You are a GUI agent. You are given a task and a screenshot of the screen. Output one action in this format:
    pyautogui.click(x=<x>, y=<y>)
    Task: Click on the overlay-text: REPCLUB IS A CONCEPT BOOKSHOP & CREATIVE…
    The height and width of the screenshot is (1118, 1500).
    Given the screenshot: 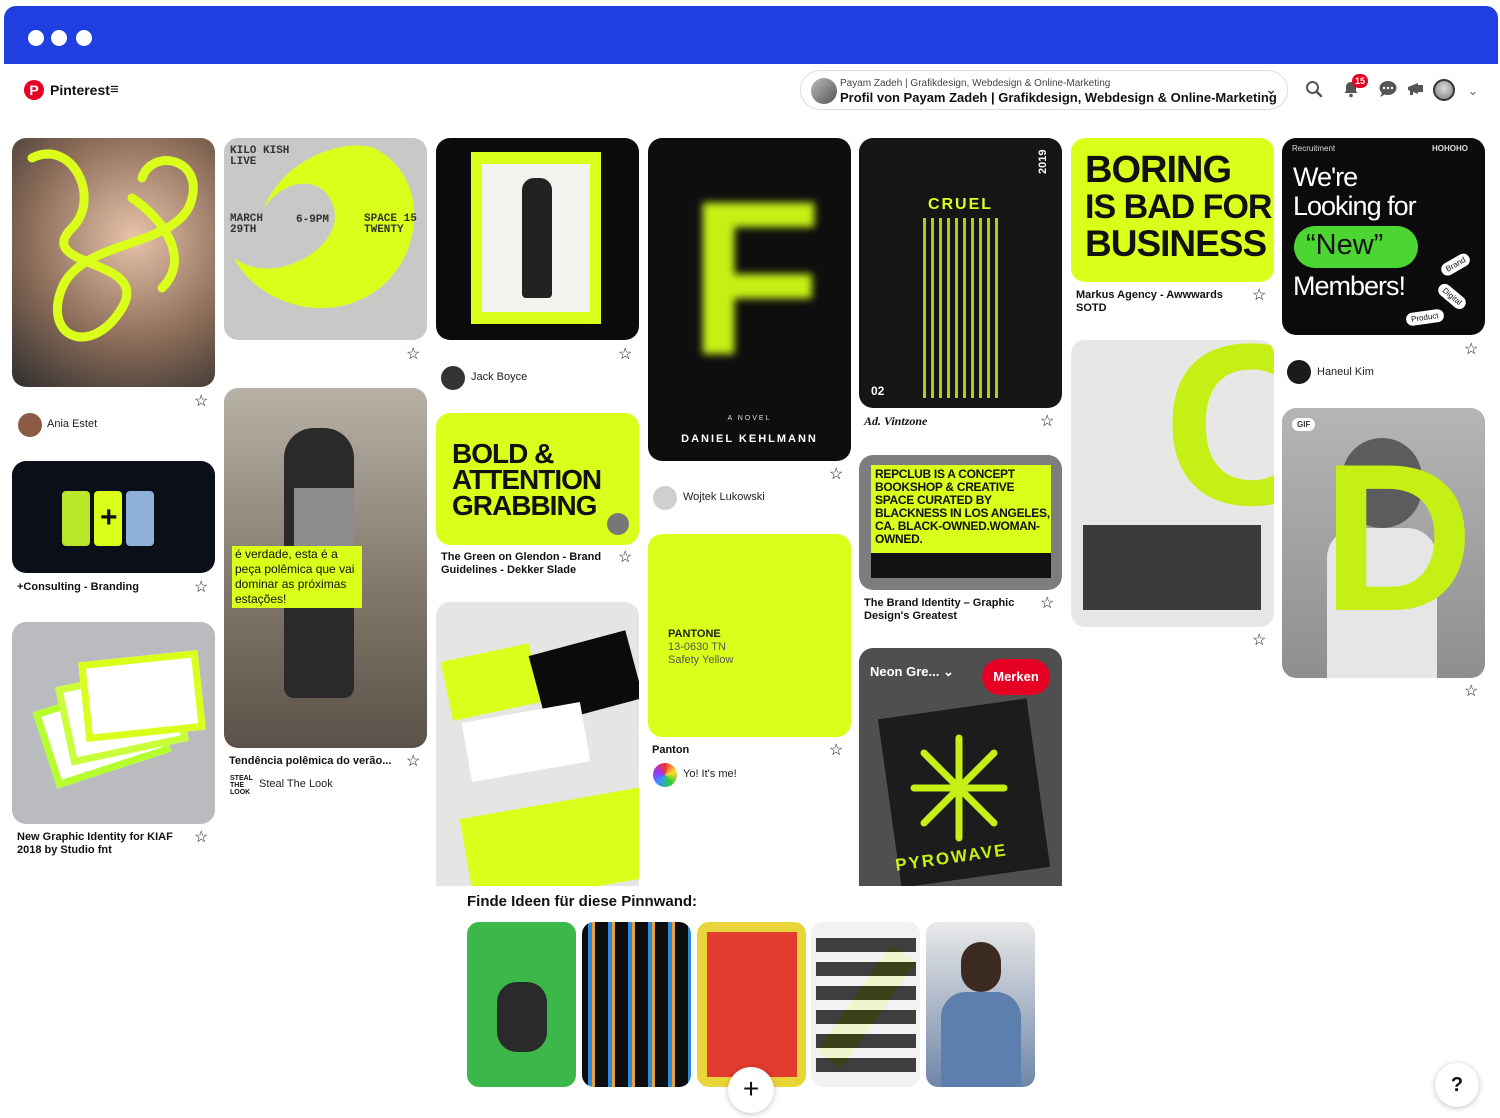 What is the action you would take?
    pyautogui.click(x=962, y=506)
    